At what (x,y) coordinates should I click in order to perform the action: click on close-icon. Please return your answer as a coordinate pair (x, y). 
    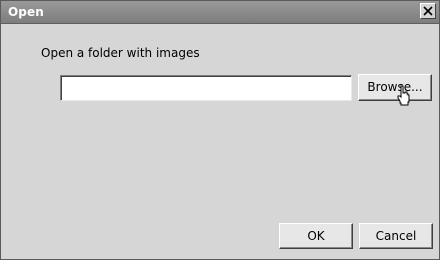
    Looking at the image, I should click on (428, 11).